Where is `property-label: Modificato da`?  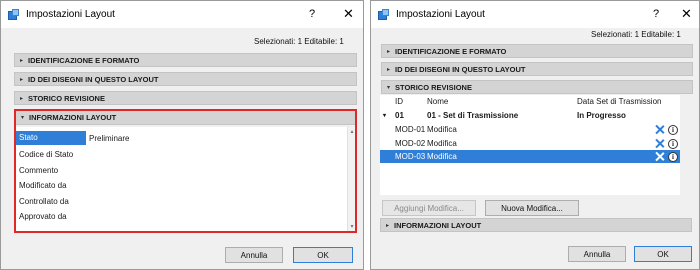
property-label: Modificato da is located at coordinates (43, 185).